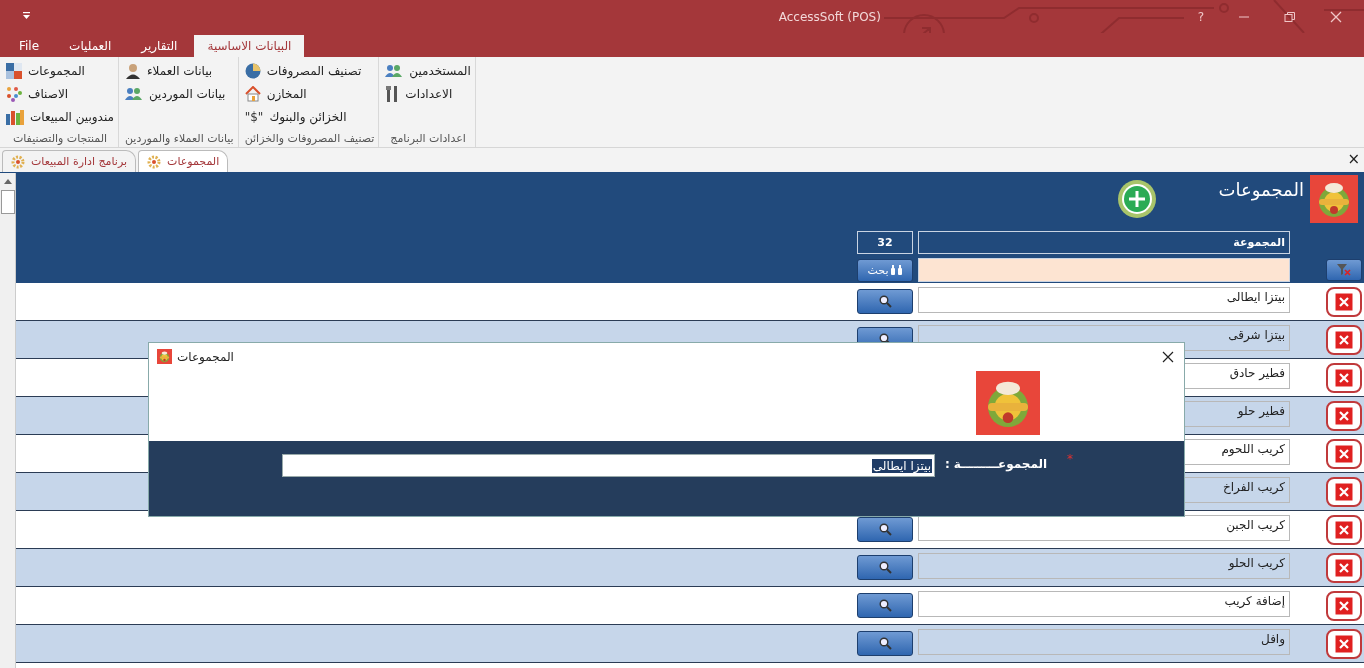 The image size is (1364, 668). Describe the element at coordinates (428, 71) in the screenshot. I see `ribbon-button: المستخدمين` at that location.